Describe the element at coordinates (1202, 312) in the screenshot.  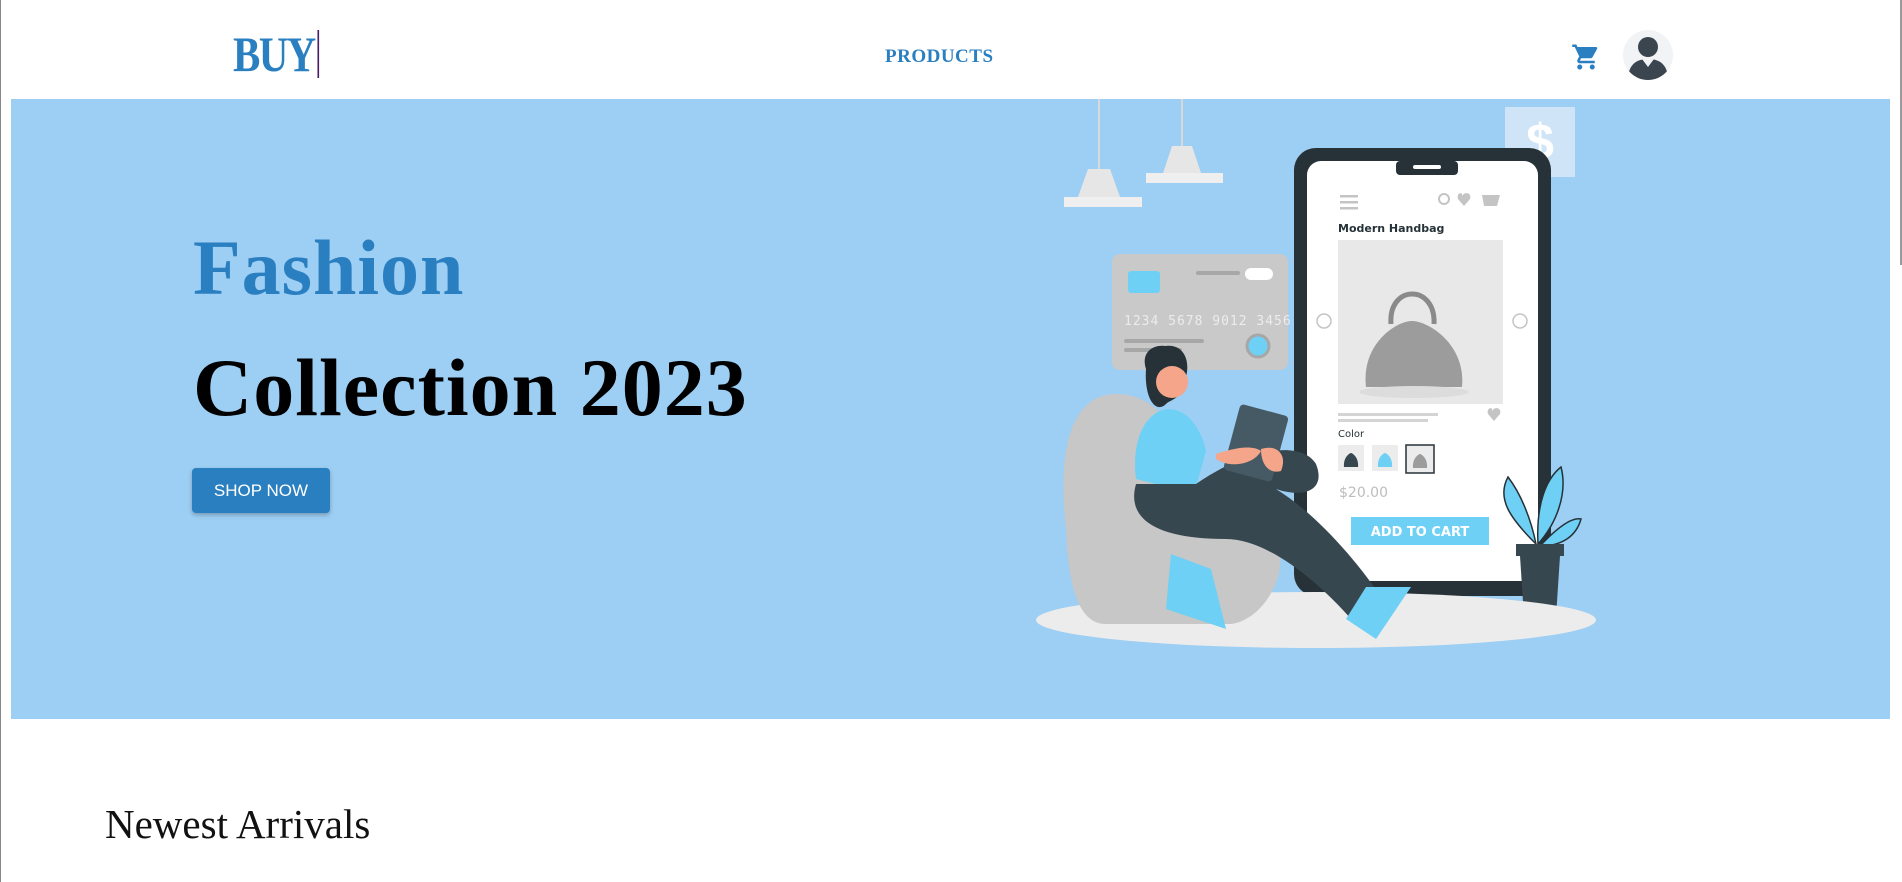
I see `credit-card-icon: 1234 5678 9012 3456` at that location.